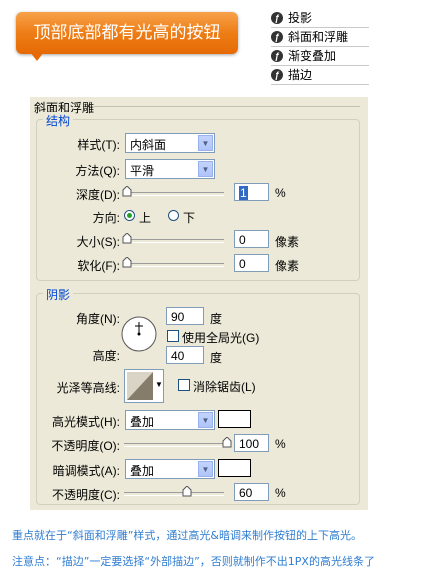 The width and height of the screenshot is (437, 579). I want to click on highlight-mode-label: 高光模式(H):, so click(86, 422).